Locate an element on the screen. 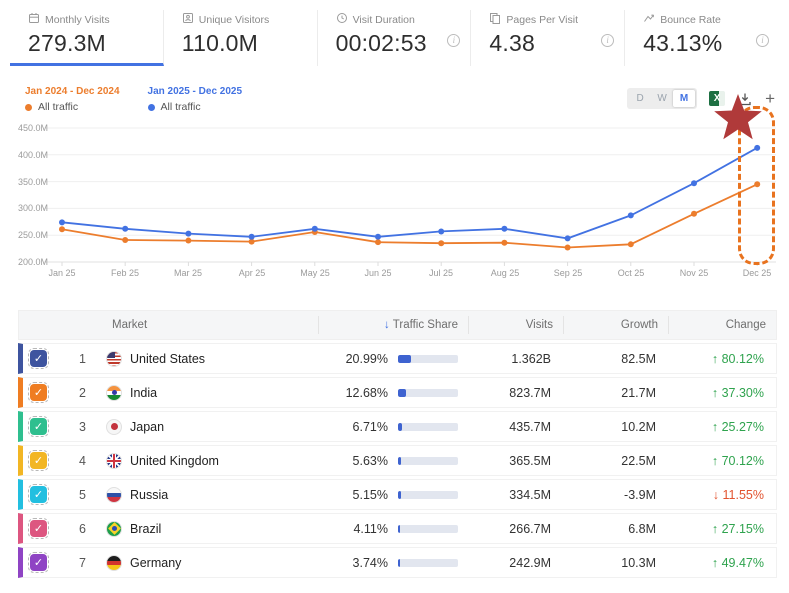  metric-value: 279.3M is located at coordinates (67, 43).